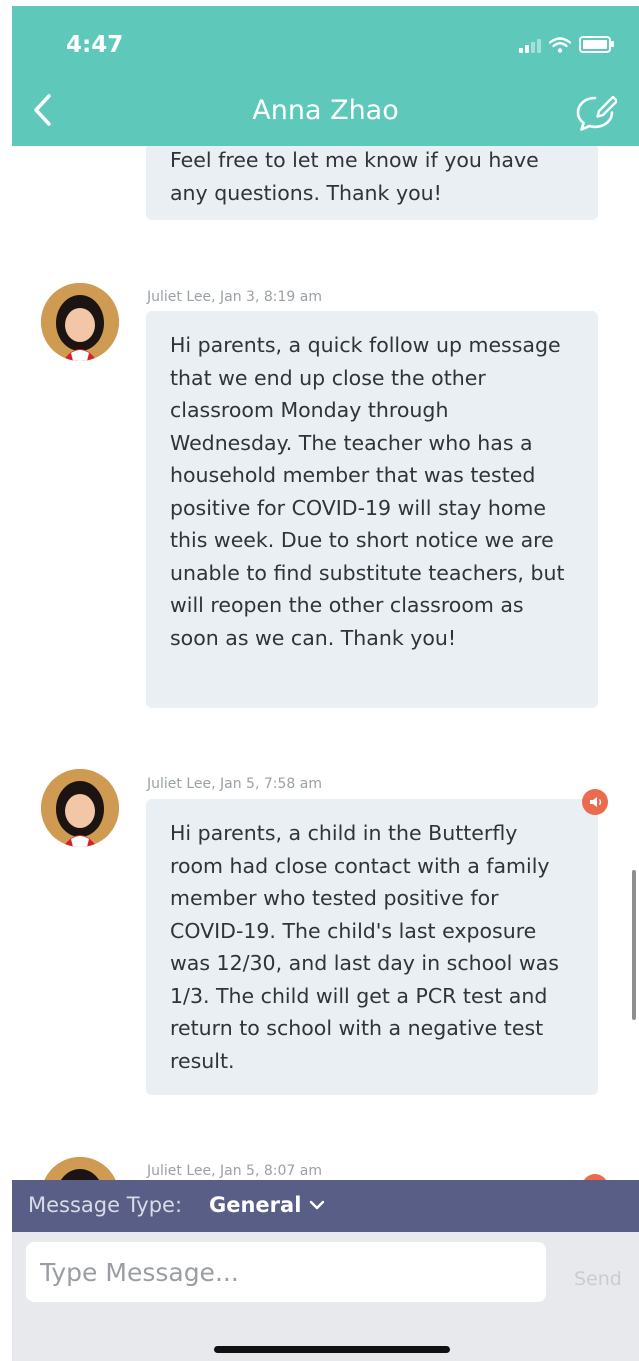 The image size is (639, 1361). What do you see at coordinates (234, 784) in the screenshot?
I see `message-sender: Juliet Lee, Jan 5, 7:58 am` at bounding box center [234, 784].